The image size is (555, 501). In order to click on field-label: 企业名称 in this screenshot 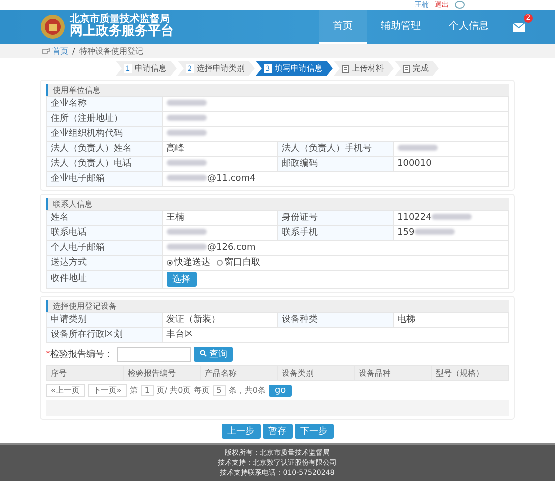, I will do `click(104, 104)`.